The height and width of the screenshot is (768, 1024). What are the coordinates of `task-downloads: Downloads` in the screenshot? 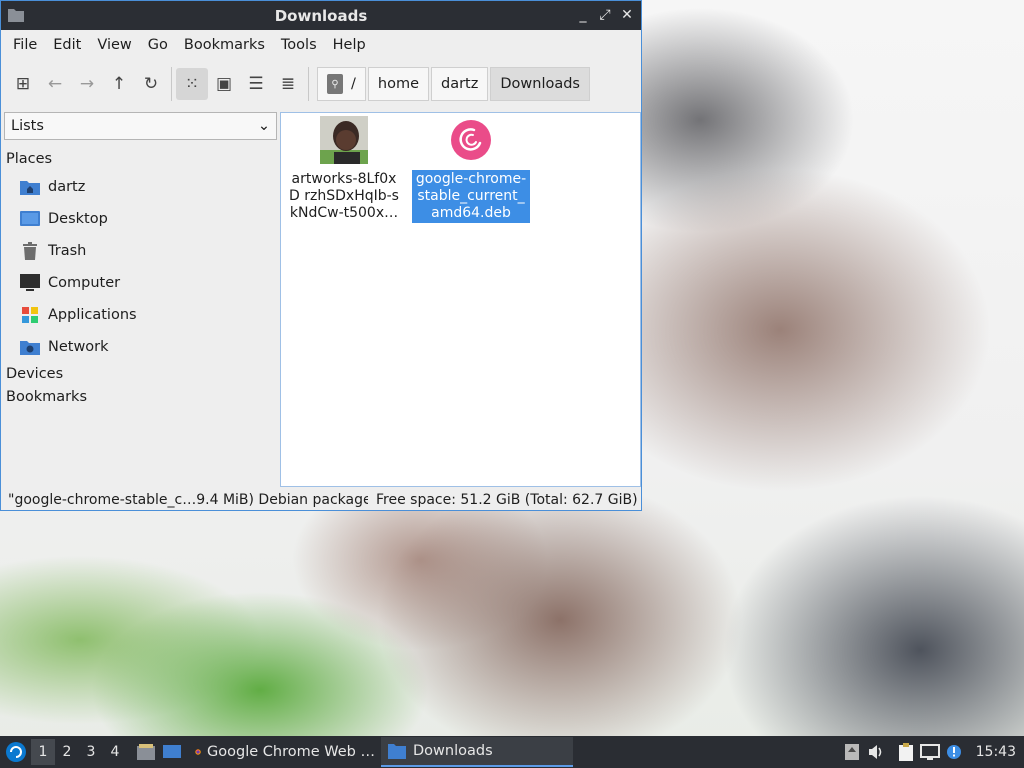 It's located at (477, 752).